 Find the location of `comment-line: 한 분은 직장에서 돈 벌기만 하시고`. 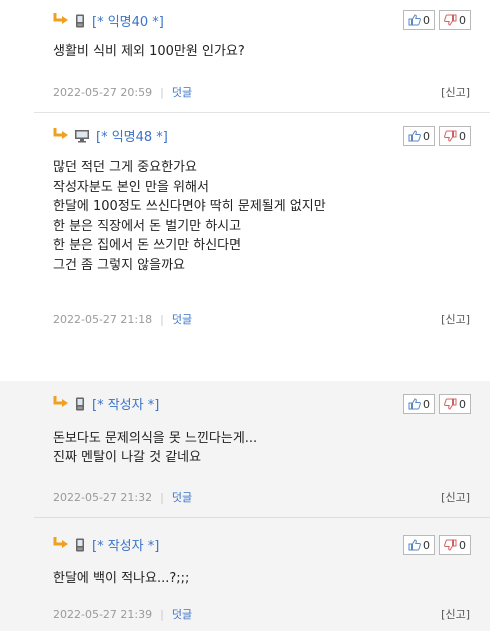

comment-line: 한 분은 직장에서 돈 벌기만 하시고 is located at coordinates (147, 226).